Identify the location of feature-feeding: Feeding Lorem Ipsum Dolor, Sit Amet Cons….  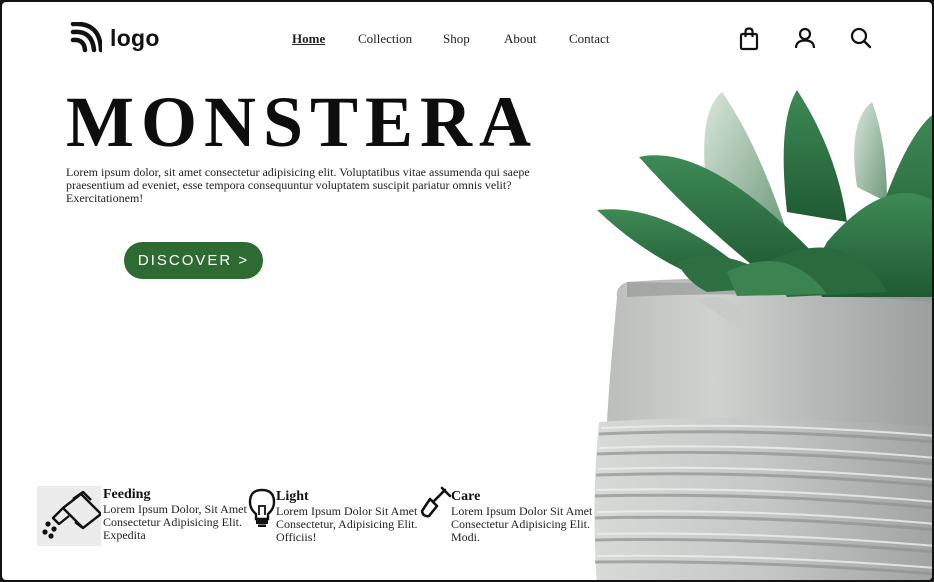
(142, 517).